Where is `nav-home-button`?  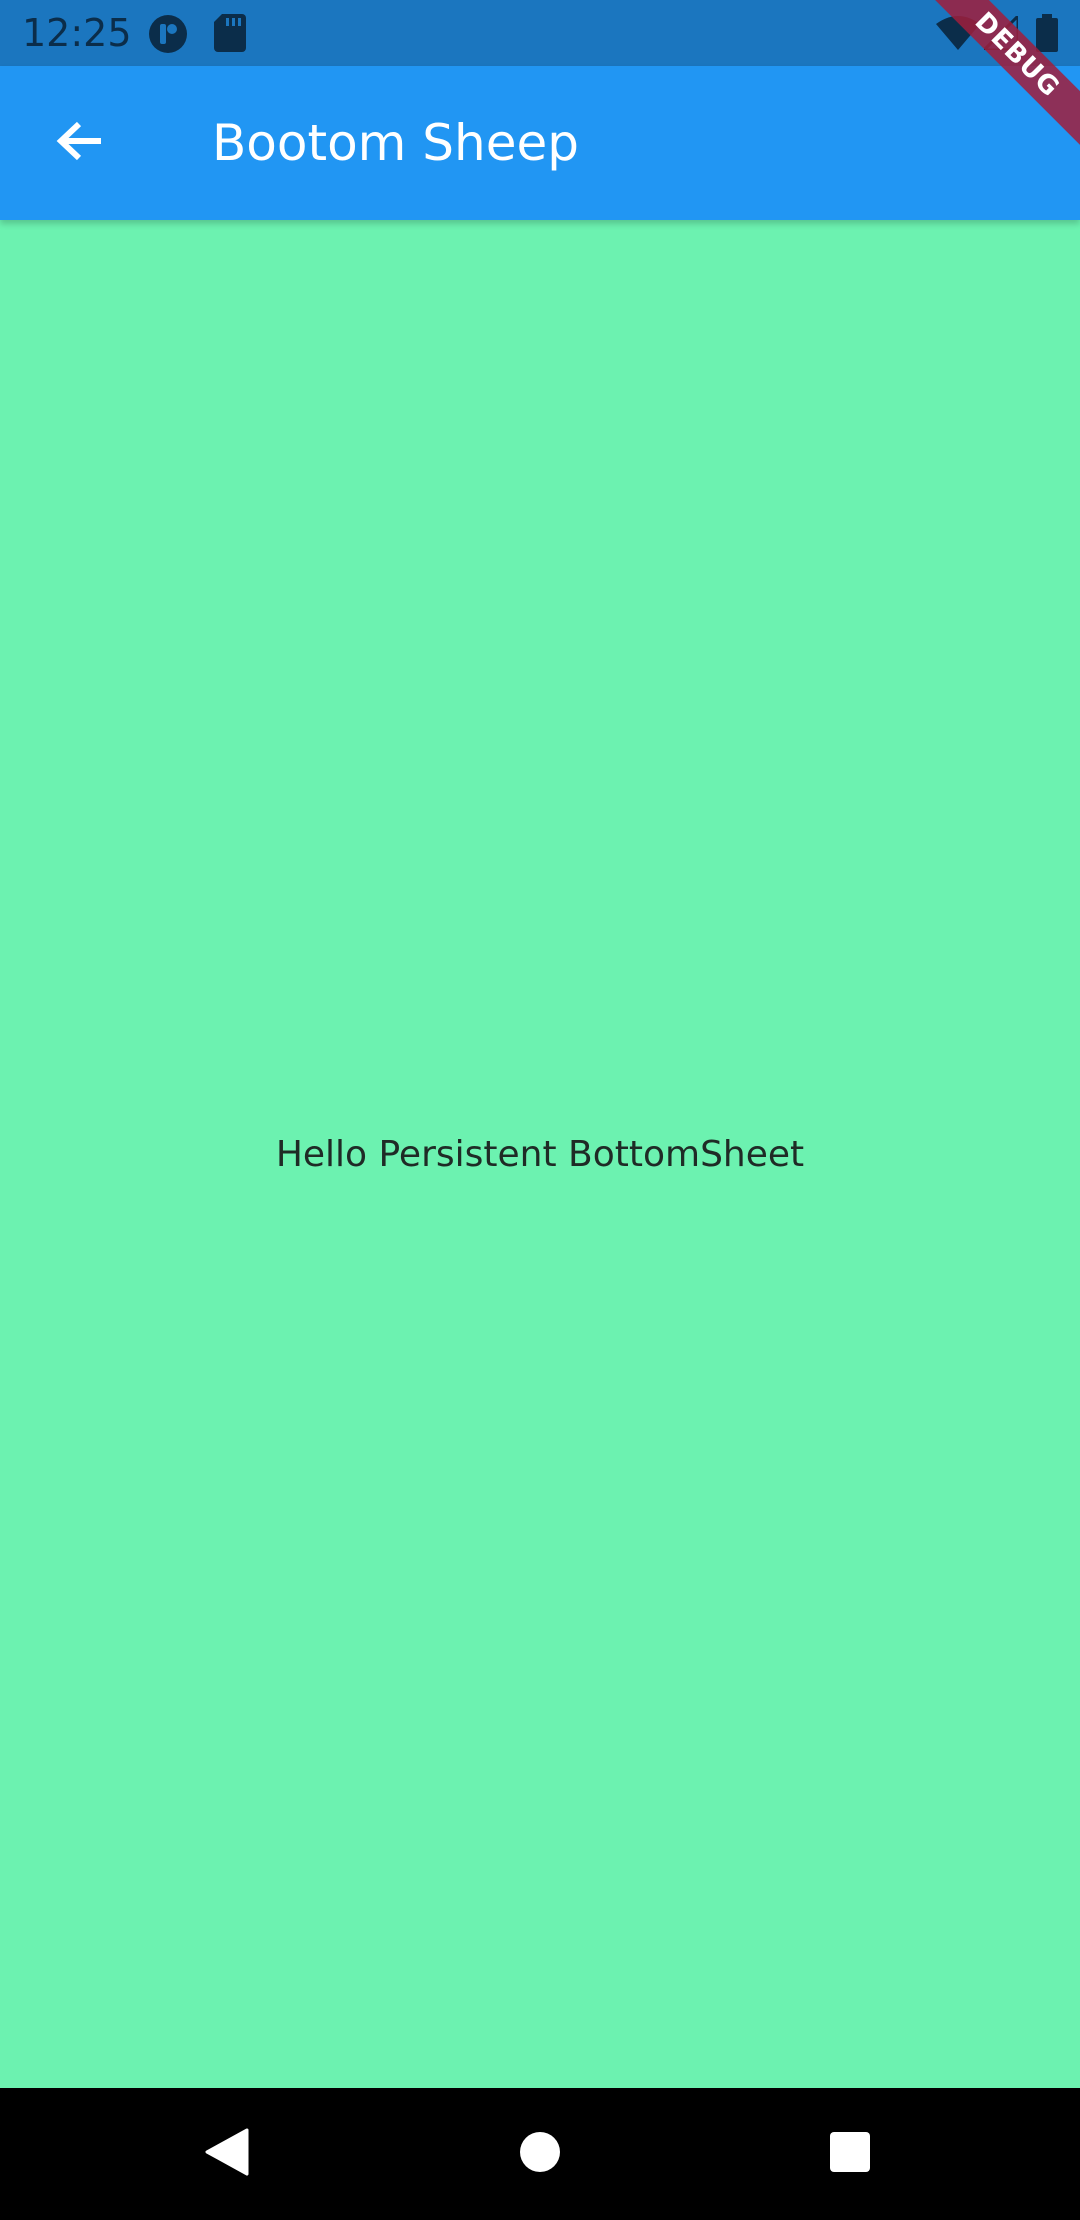 nav-home-button is located at coordinates (540, 2154).